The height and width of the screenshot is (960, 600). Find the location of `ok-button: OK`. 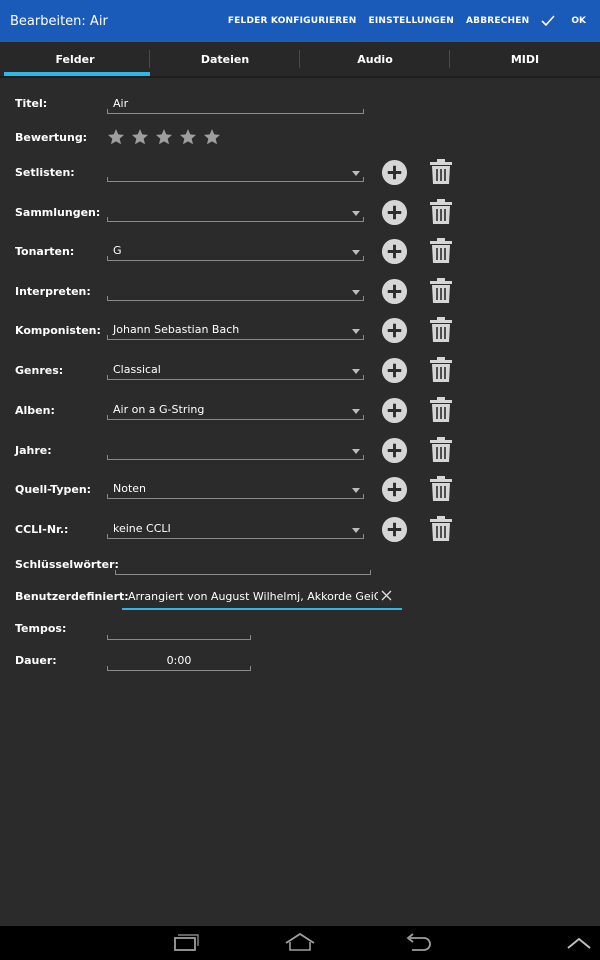

ok-button: OK is located at coordinates (563, 21).